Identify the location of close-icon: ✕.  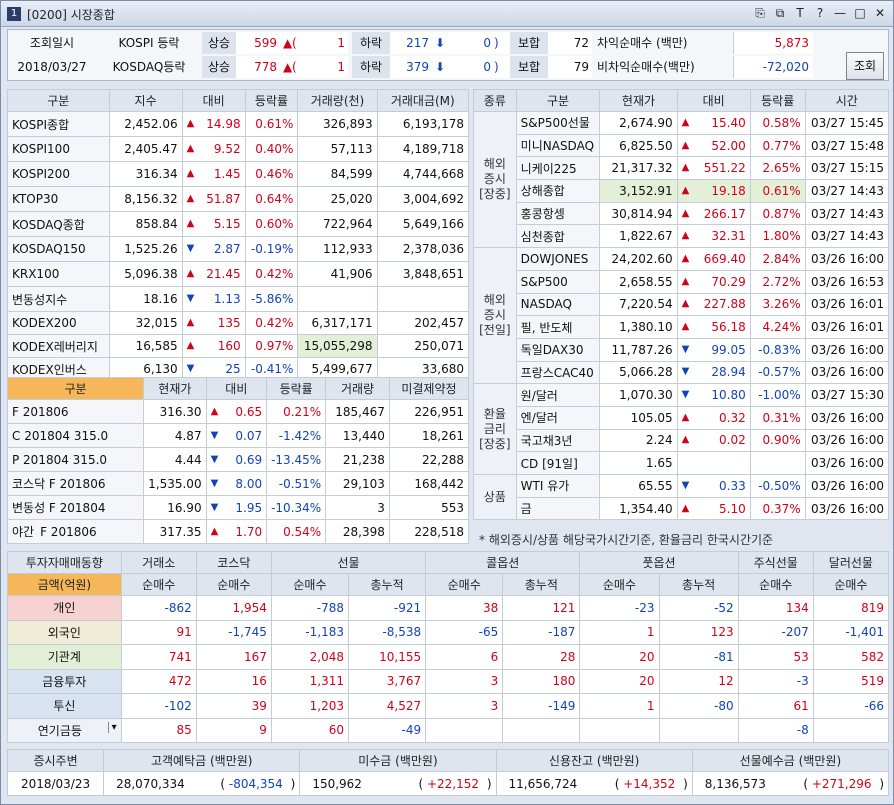
(880, 13).